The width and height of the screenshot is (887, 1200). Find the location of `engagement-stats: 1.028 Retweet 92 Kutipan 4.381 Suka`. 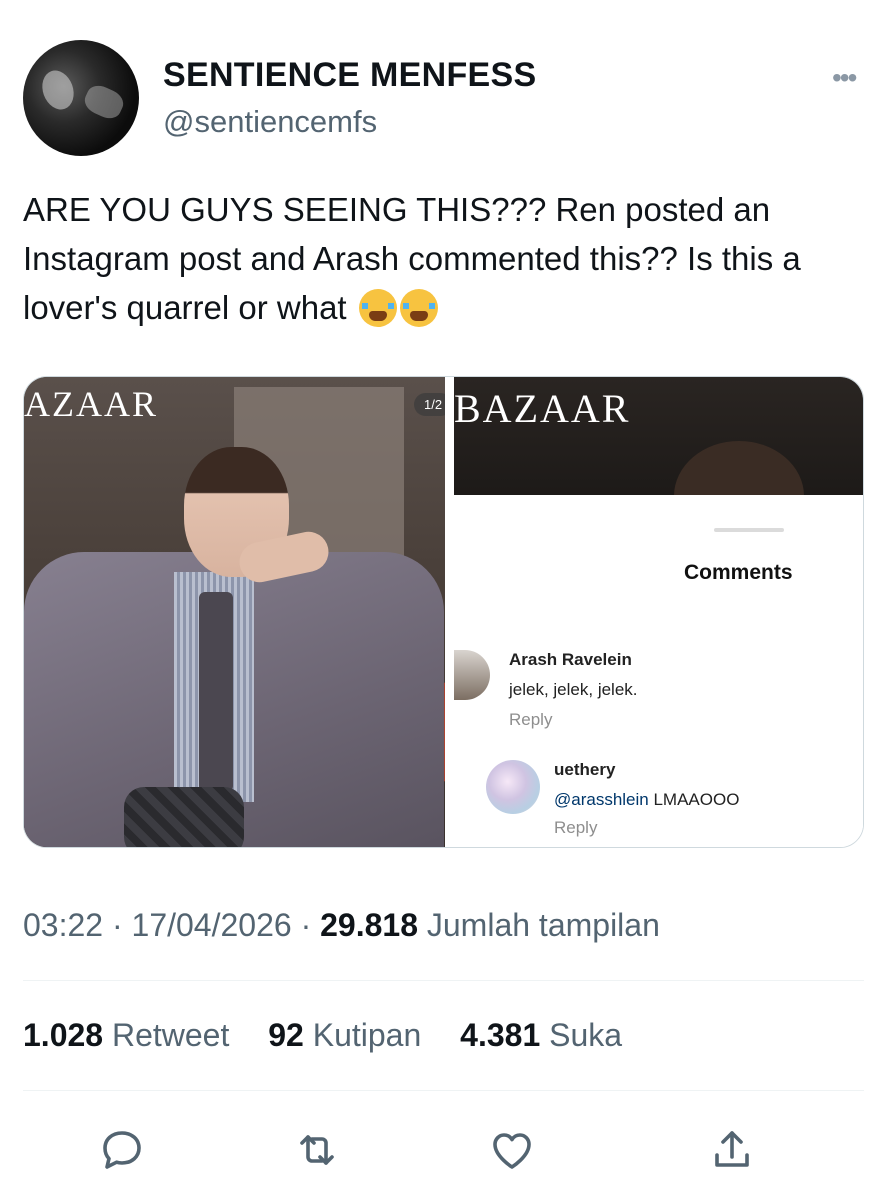

engagement-stats: 1.028 Retweet 92 Kutipan 4.381 Suka is located at coordinates (322, 1035).